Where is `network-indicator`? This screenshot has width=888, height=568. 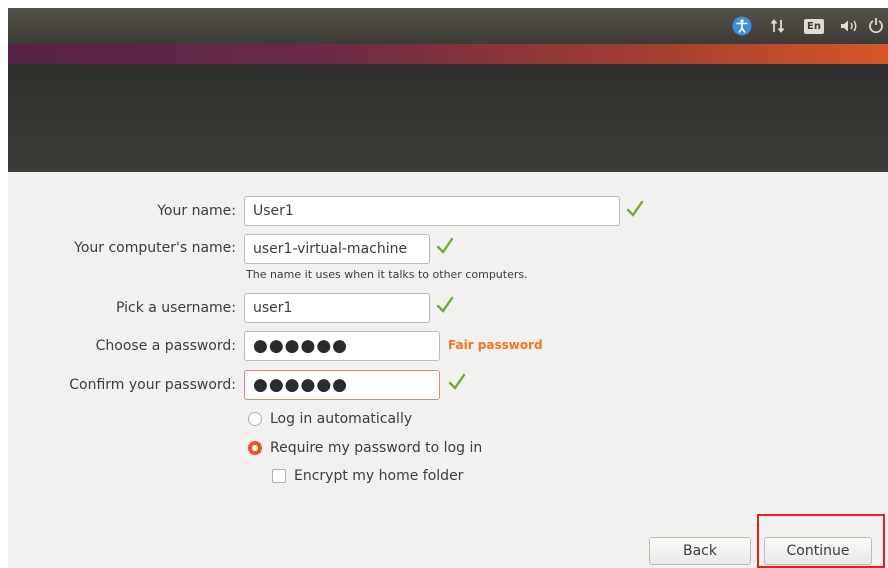
network-indicator is located at coordinates (778, 26).